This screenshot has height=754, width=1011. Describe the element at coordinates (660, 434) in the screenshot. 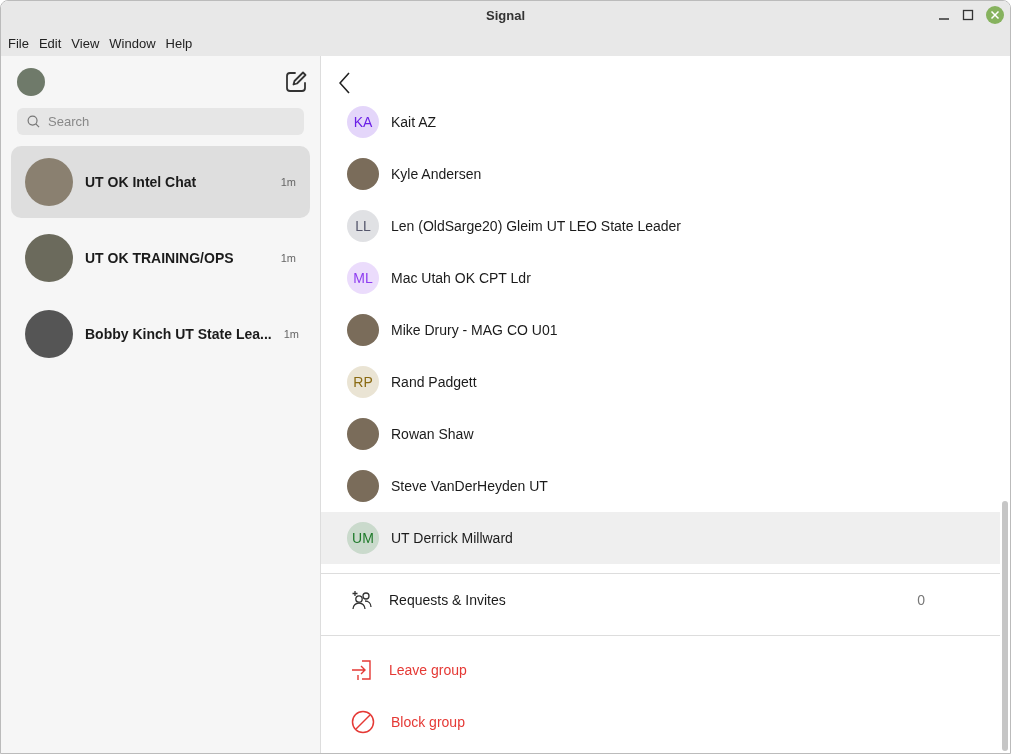

I see `member-row: Rowan Shaw` at that location.